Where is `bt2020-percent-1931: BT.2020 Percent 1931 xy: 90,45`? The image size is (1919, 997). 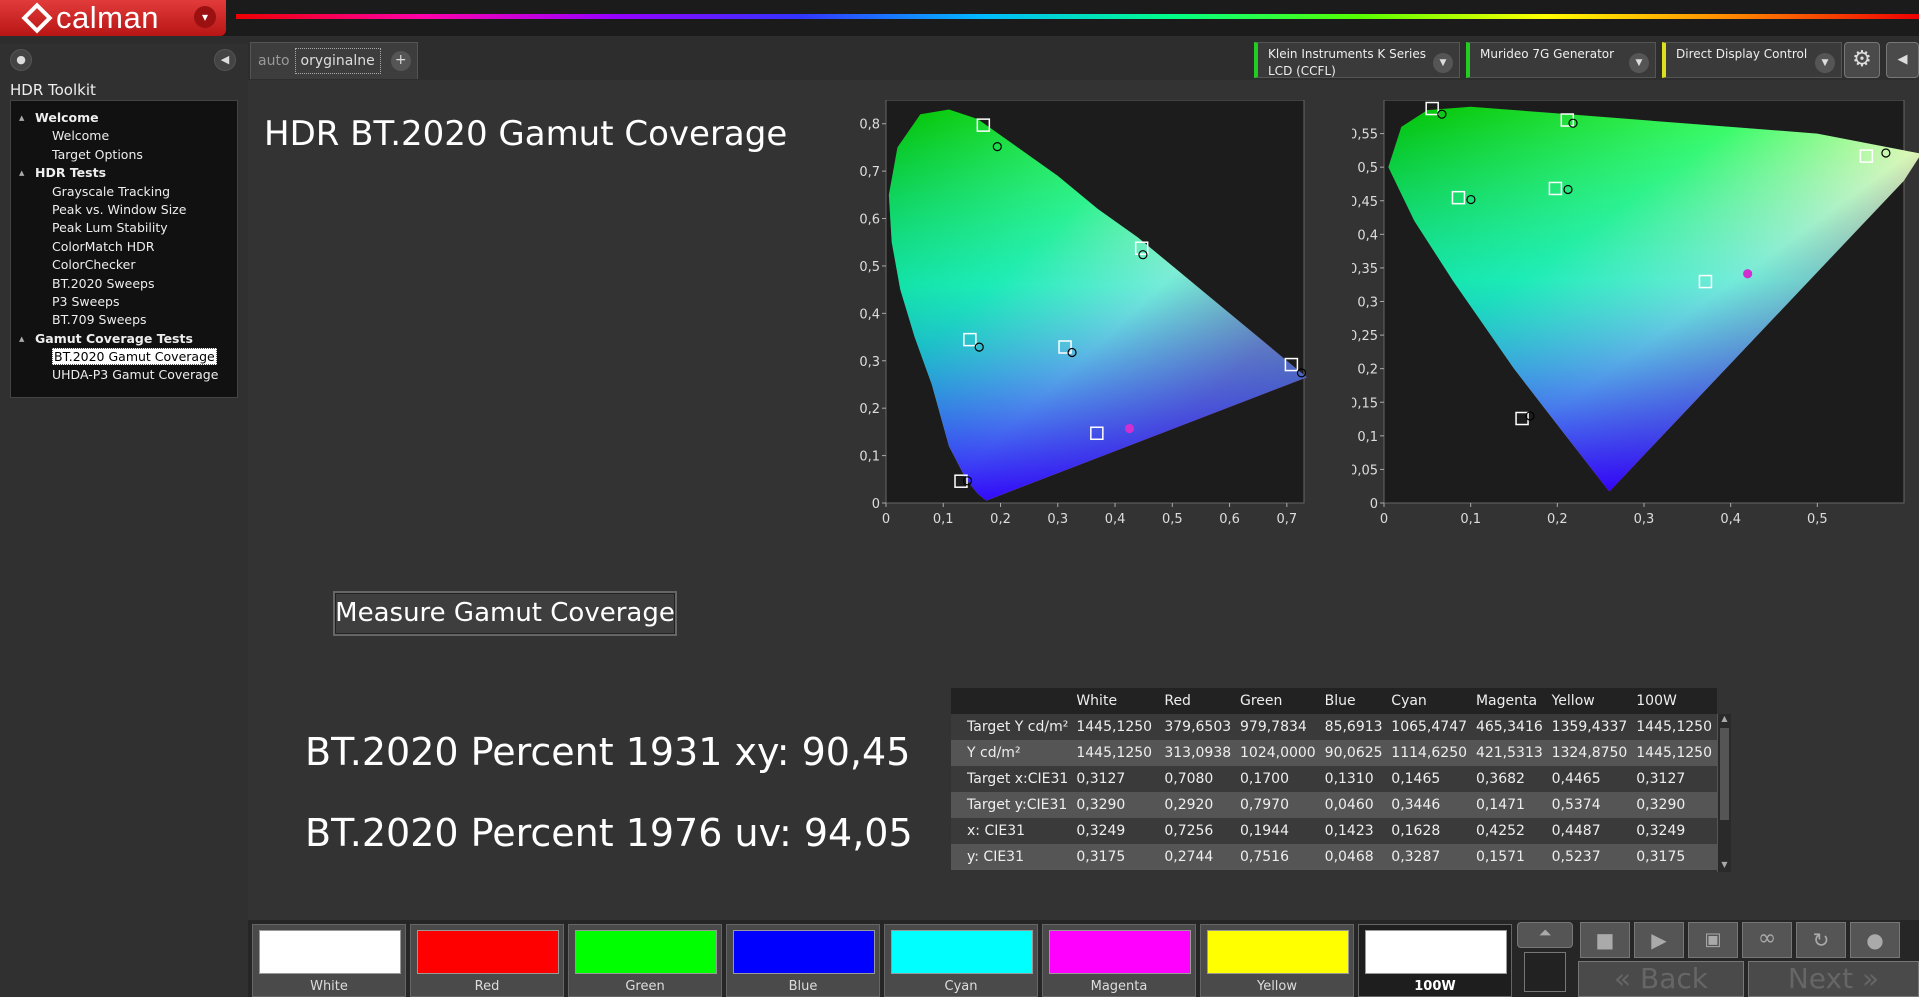 bt2020-percent-1931: BT.2020 Percent 1931 xy: 90,45 is located at coordinates (608, 752).